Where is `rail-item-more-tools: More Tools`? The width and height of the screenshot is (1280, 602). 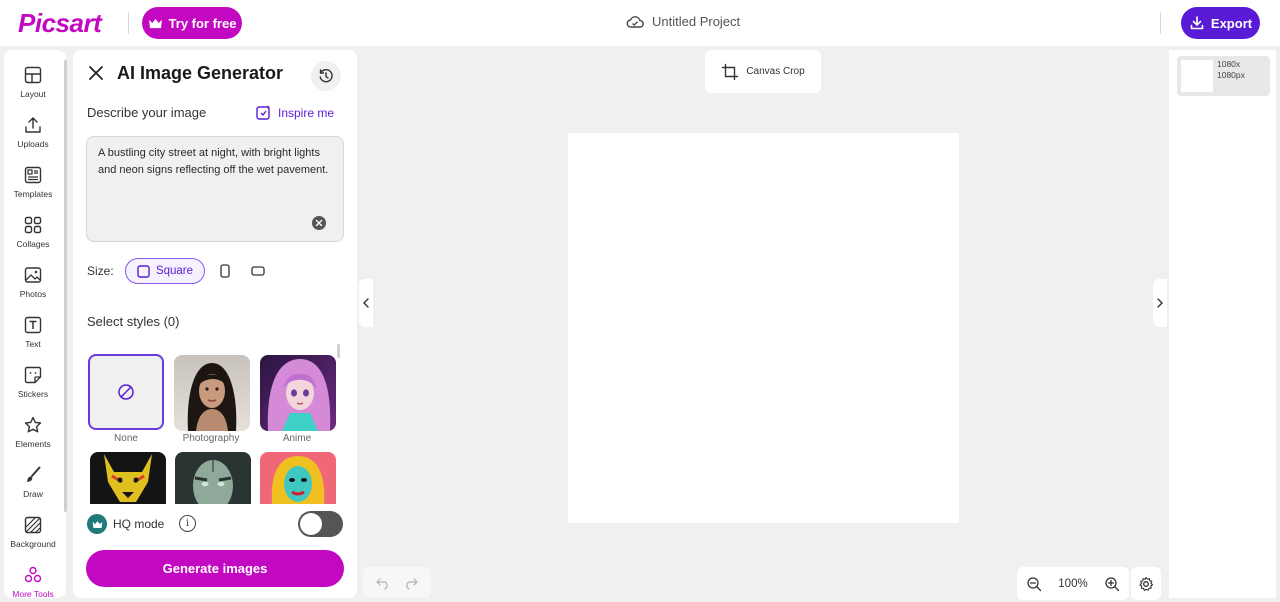 rail-item-more-tools: More Tools is located at coordinates (33, 580).